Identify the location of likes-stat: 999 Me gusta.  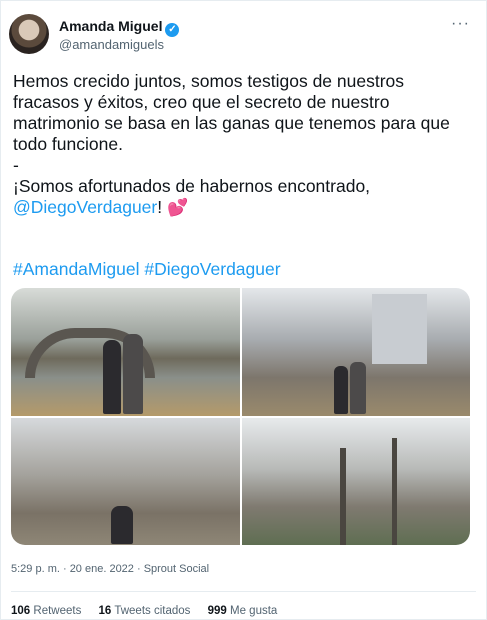
(243, 611).